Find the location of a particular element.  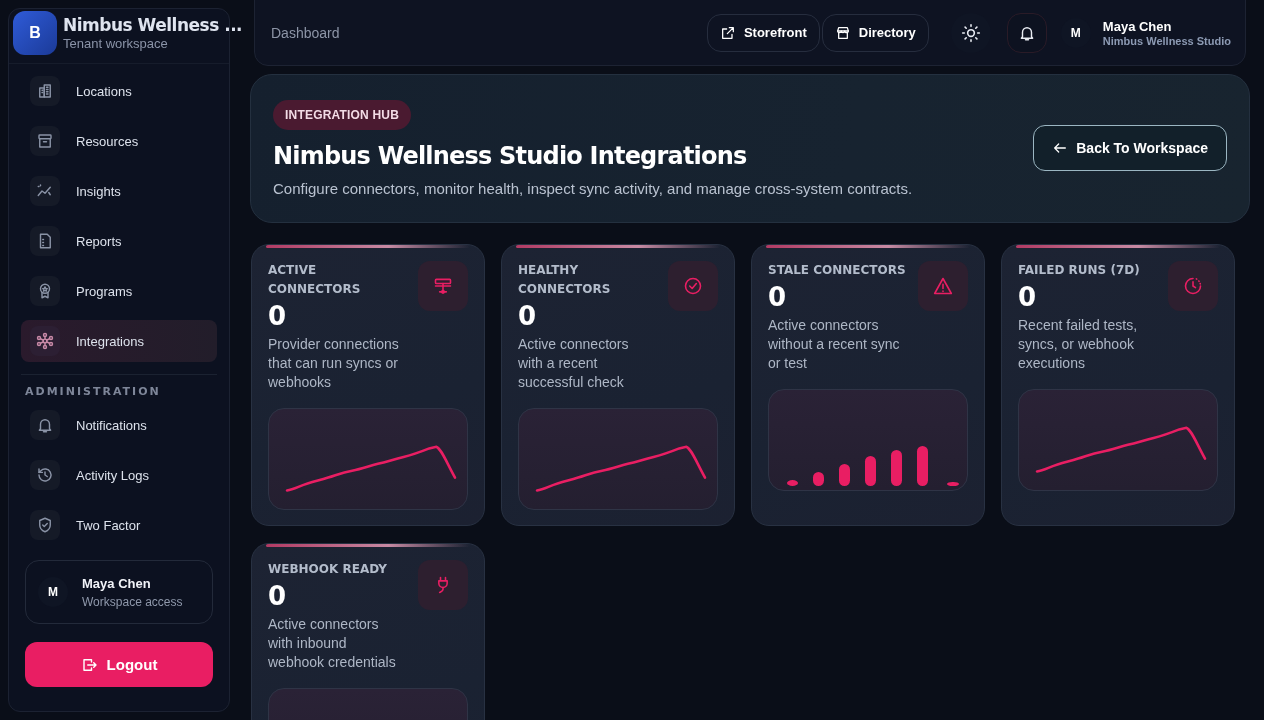

sun-icon is located at coordinates (970, 32).